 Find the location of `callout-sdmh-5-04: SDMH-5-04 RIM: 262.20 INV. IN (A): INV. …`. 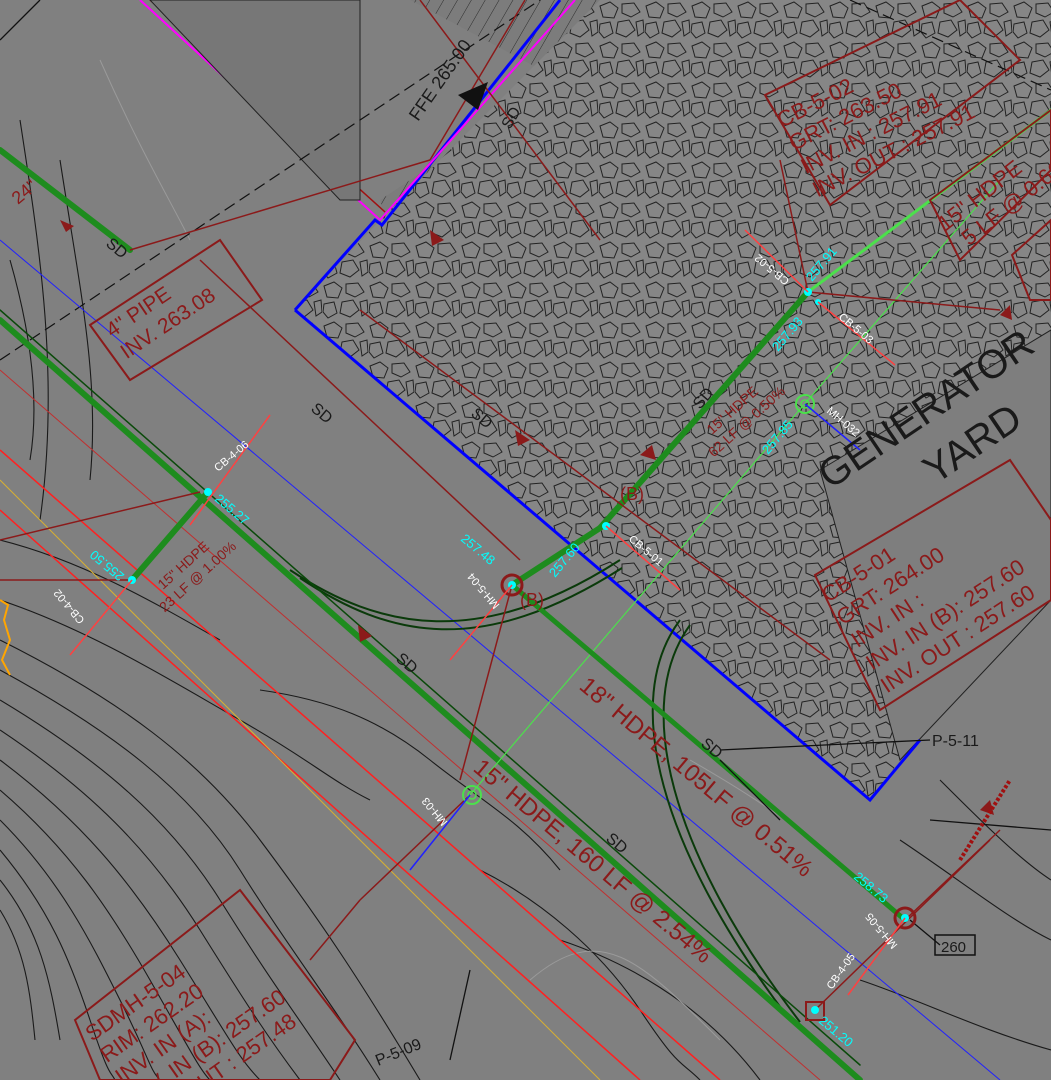

callout-sdmh-5-04: SDMH-5-04 RIM: 262.20 INV. IN (A): INV. … is located at coordinates (191, 1019).